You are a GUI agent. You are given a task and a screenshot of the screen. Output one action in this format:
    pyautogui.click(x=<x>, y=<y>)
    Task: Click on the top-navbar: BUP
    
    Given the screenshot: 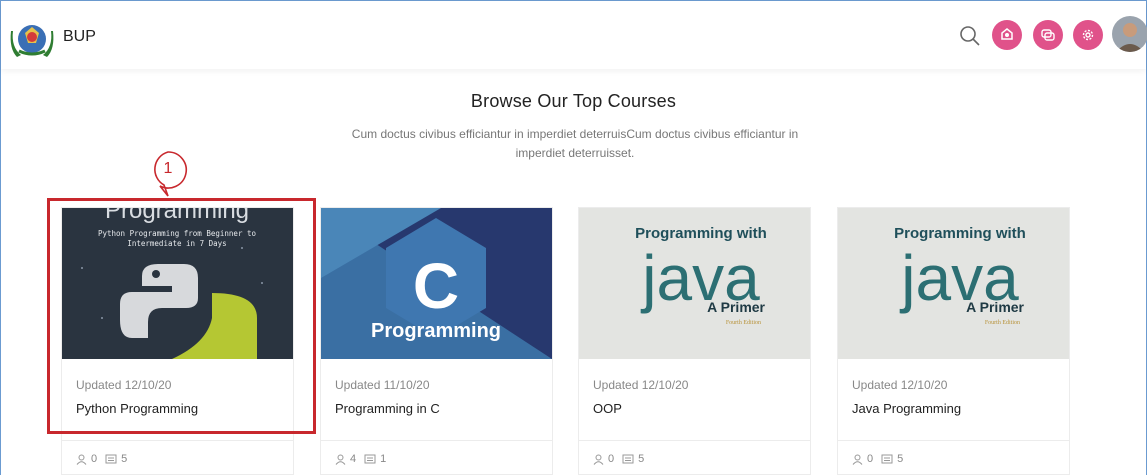 What is the action you would take?
    pyautogui.click(x=574, y=35)
    